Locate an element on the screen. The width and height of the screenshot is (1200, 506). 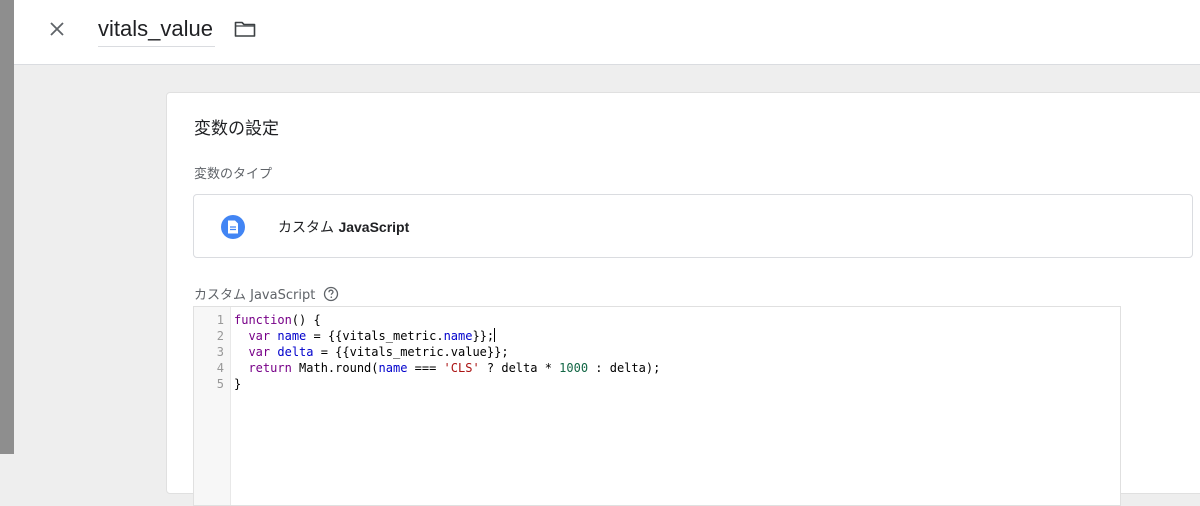
section-title: 変数の設定 is located at coordinates (236, 129).